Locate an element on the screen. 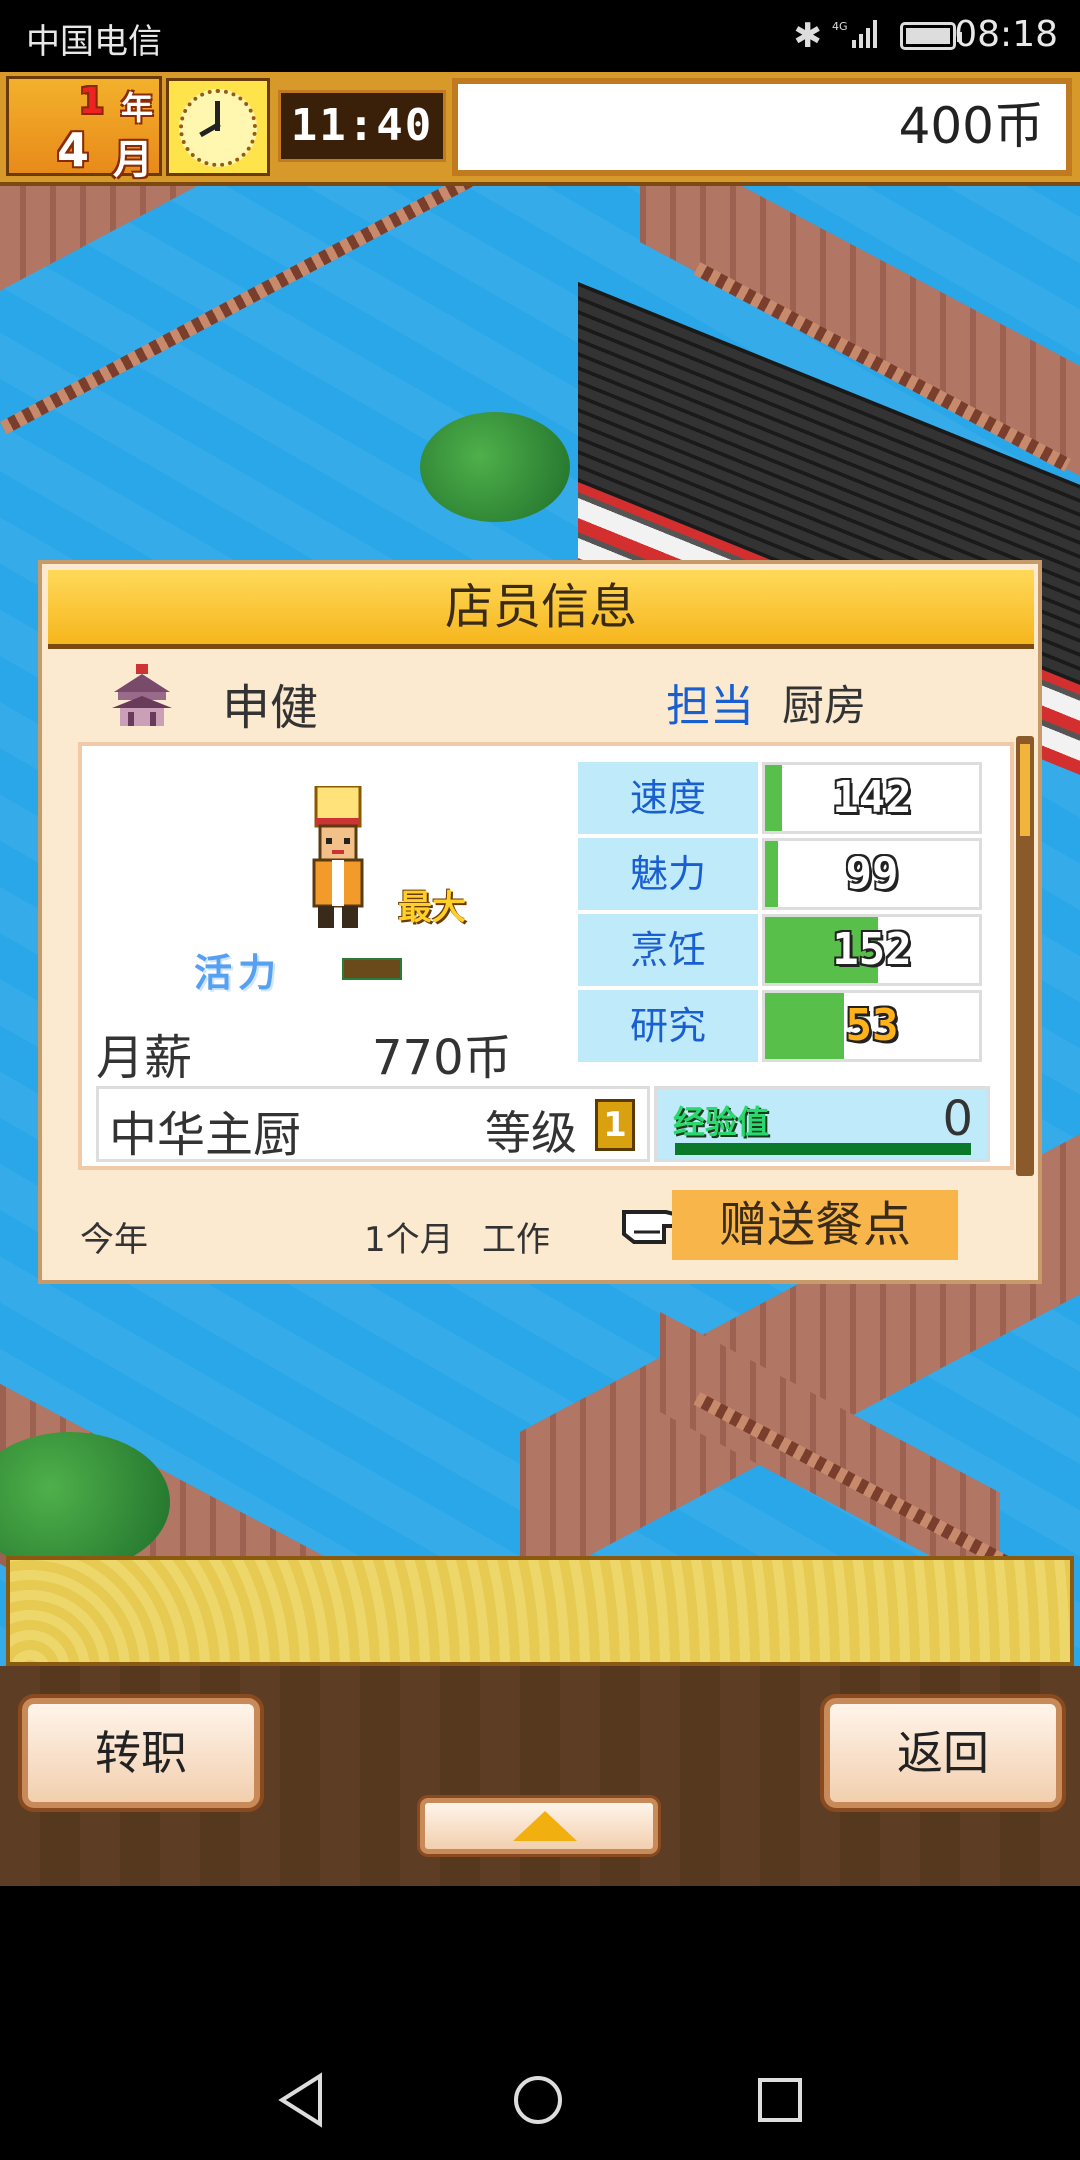 The height and width of the screenshot is (2160, 1080). top-hud: 1 年 4 月 11:40 400币 is located at coordinates (540, 129).